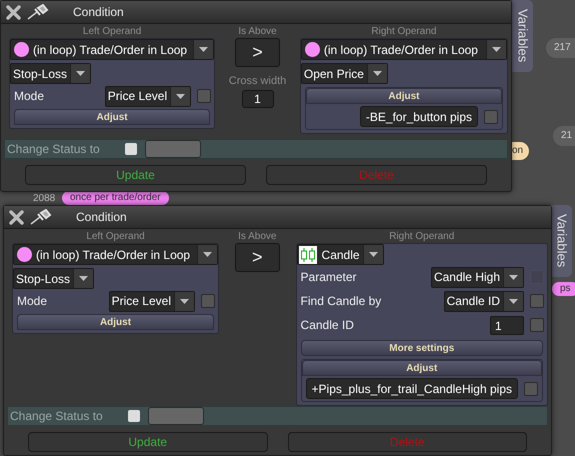 This screenshot has height=456, width=575. Describe the element at coordinates (115, 198) in the screenshot. I see `node-label: once per trade/order` at that location.